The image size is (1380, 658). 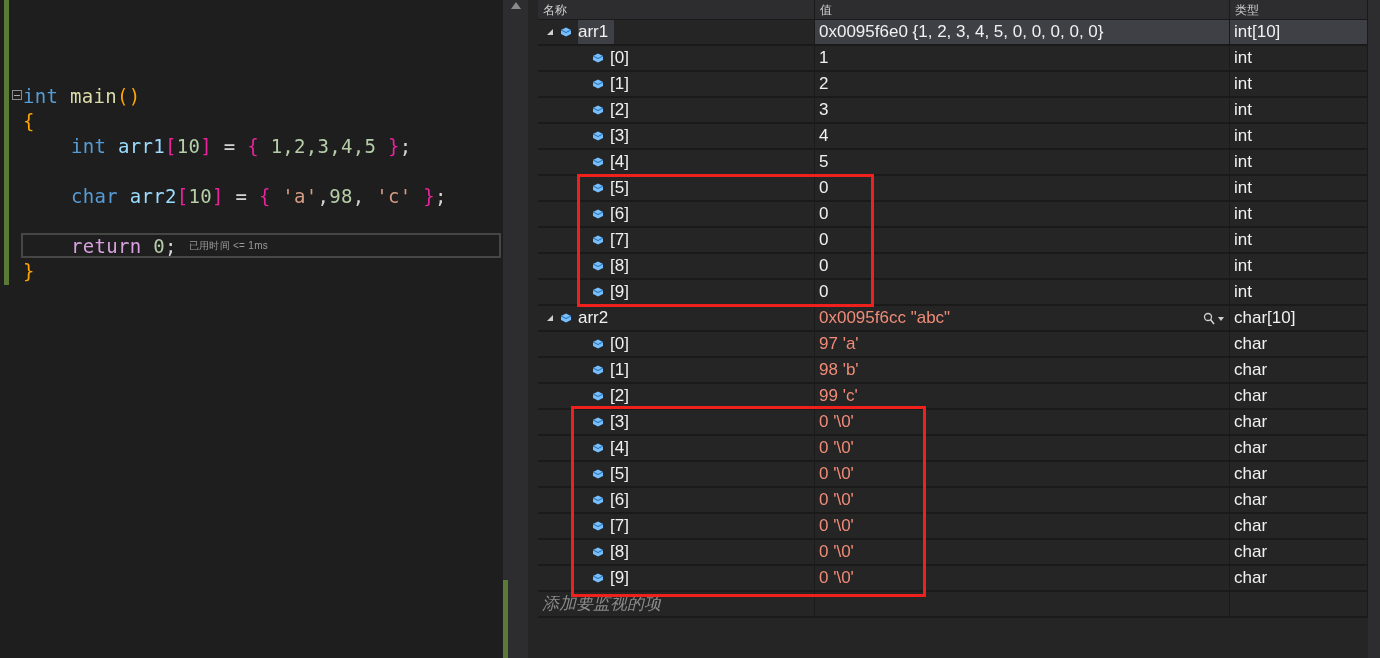 I want to click on code-token: (), so click(x=128, y=95).